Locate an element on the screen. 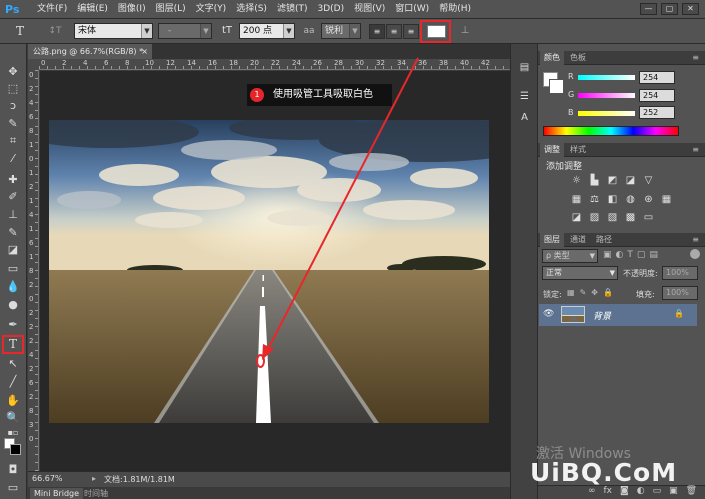  layer-footer-icons: ∞ fx ◙ ◐ ▭ ▣ 🗑 is located at coordinates (642, 491).